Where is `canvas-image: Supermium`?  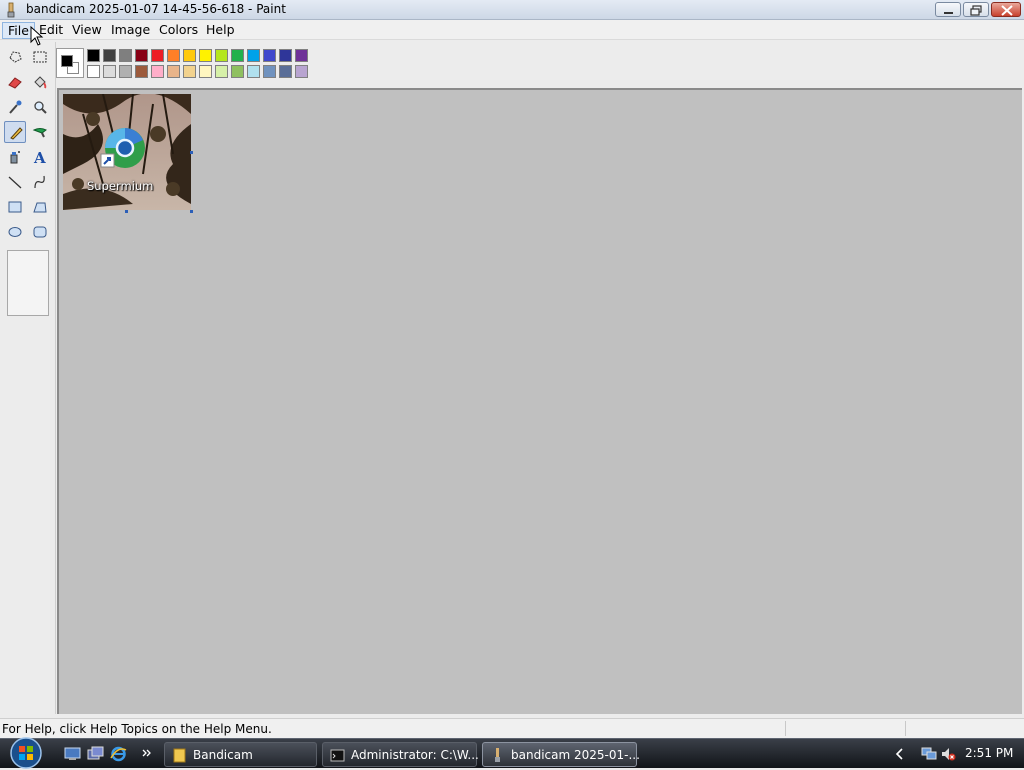 canvas-image: Supermium is located at coordinates (127, 152).